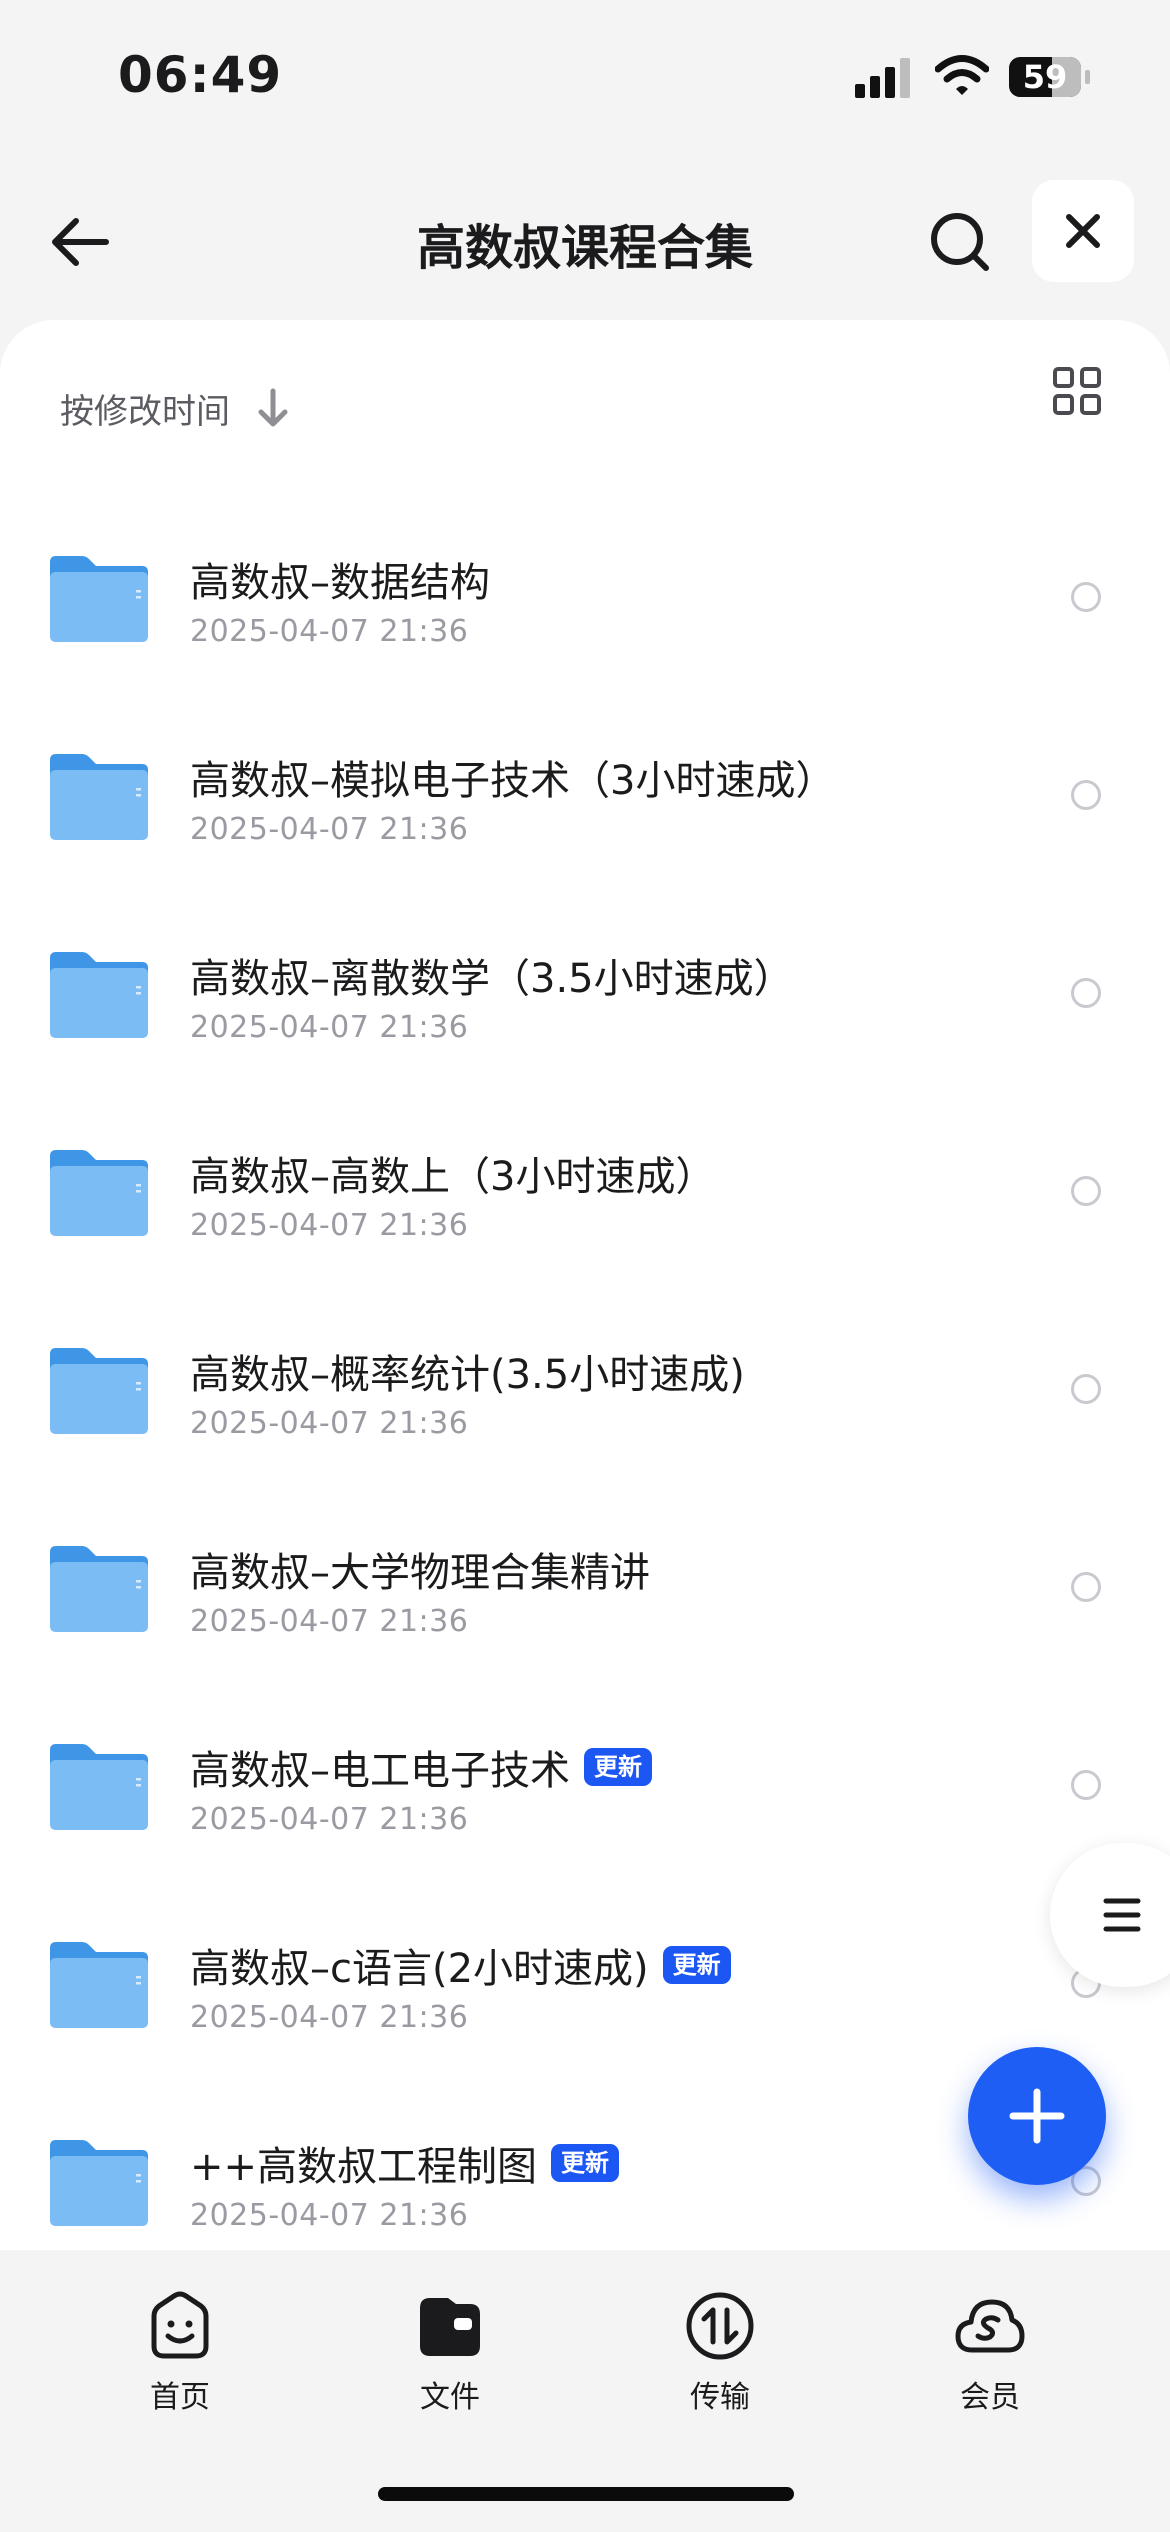 The image size is (1170, 2532). Describe the element at coordinates (145, 411) in the screenshot. I see `sort-label: 按修改时间` at that location.